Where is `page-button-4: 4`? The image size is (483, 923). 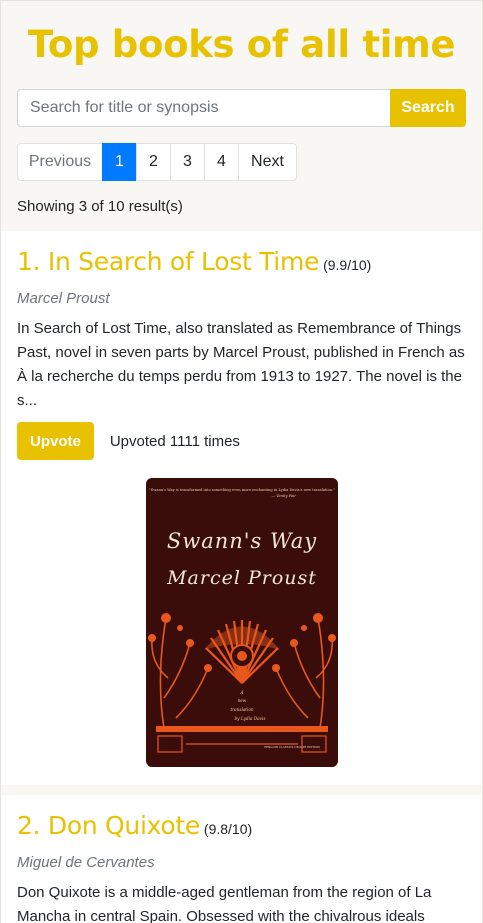 page-button-4: 4 is located at coordinates (221, 162).